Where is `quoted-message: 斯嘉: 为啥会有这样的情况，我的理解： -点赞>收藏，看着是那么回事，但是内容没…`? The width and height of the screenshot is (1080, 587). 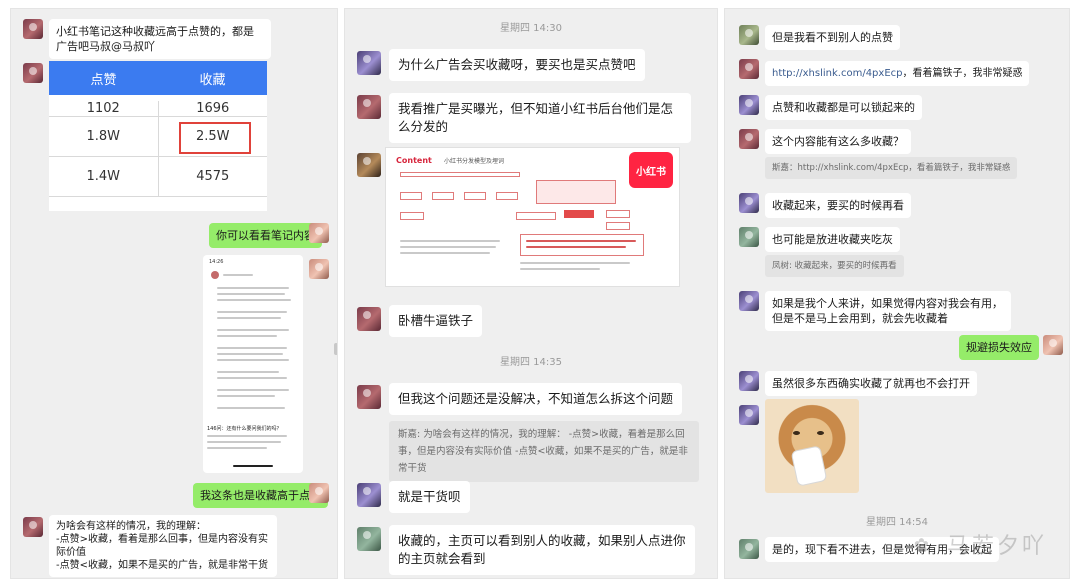
quoted-message: 斯嘉: 为啥会有这样的情况，我的理解： -点赞>收藏，看着是那么回事，但是内容没… is located at coordinates (544, 451).